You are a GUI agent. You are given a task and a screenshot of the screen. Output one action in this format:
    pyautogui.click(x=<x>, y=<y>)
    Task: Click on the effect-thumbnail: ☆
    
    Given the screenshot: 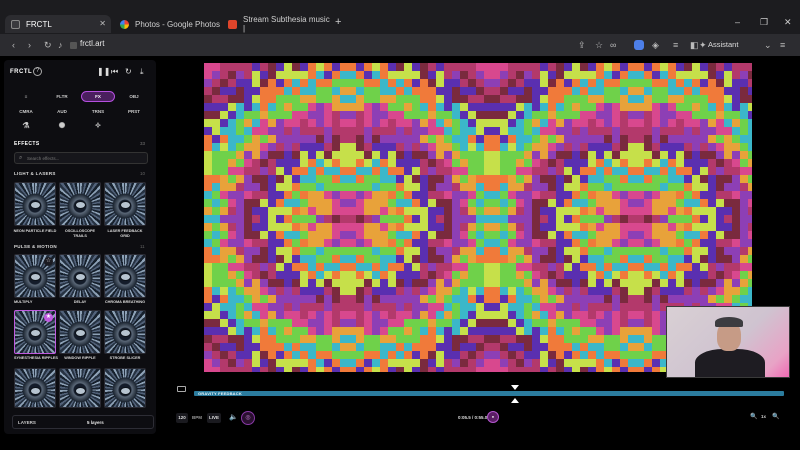 What is the action you would take?
    pyautogui.click(x=35, y=276)
    